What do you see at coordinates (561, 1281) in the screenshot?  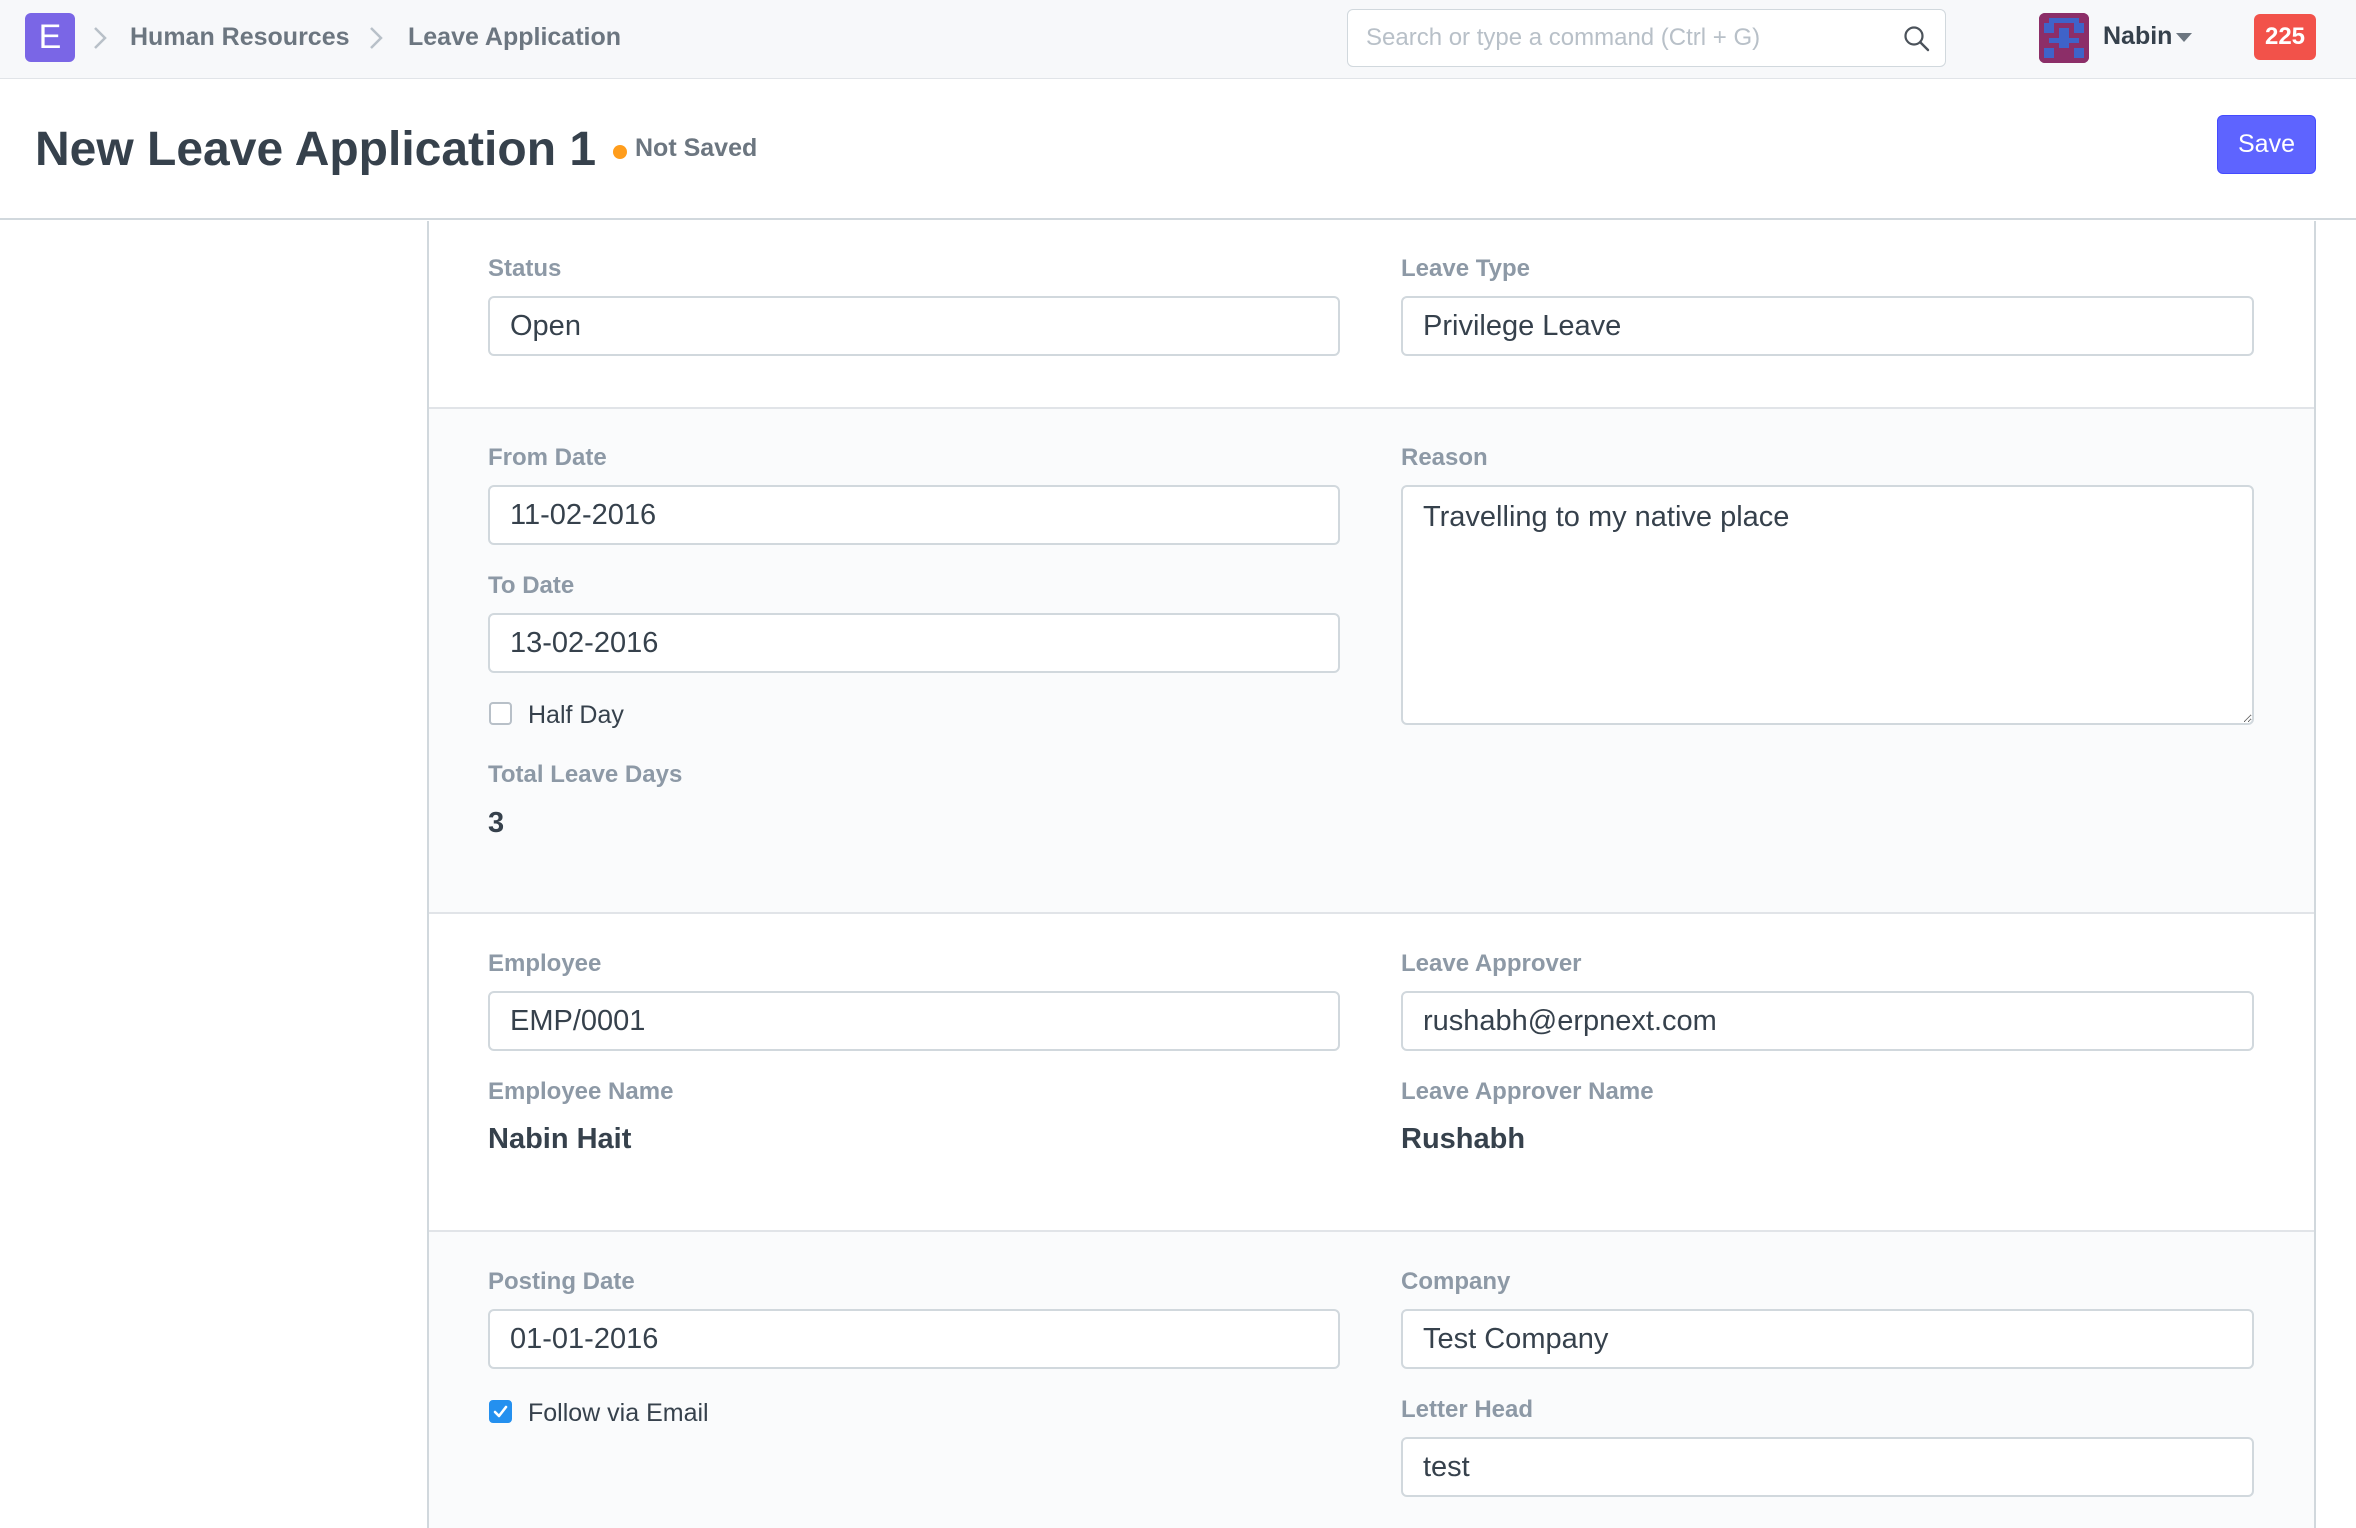 I see `posting-date-label: Posting Date` at bounding box center [561, 1281].